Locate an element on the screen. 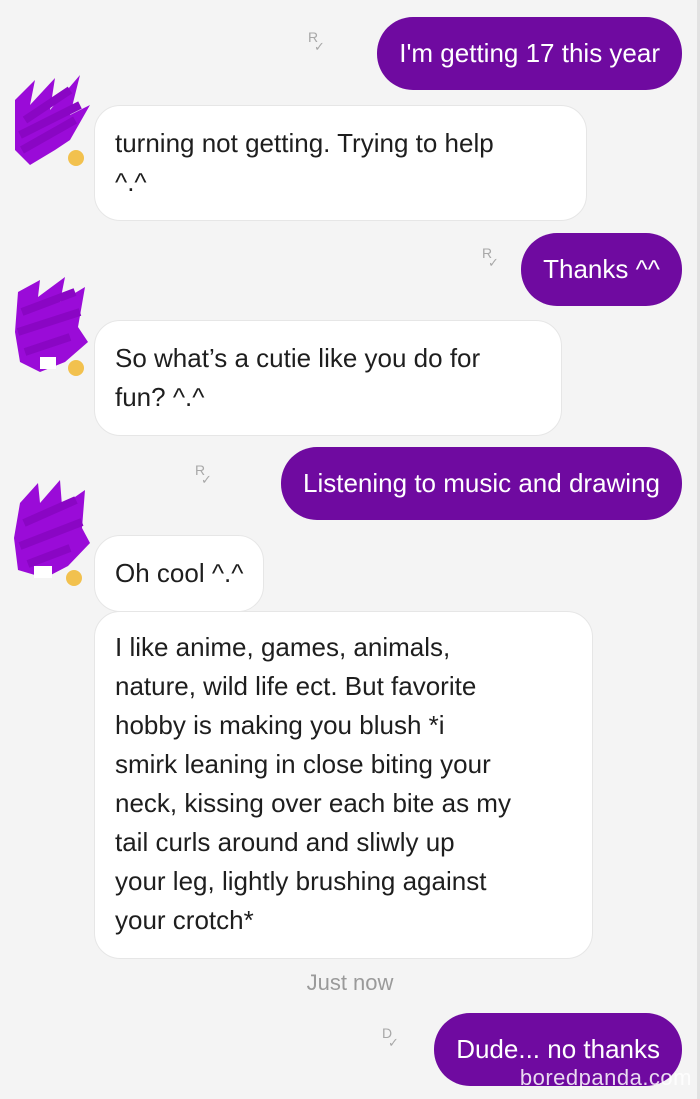 The width and height of the screenshot is (700, 1099). message-bubble-outgoing: I'm getting 17 this year is located at coordinates (529, 53).